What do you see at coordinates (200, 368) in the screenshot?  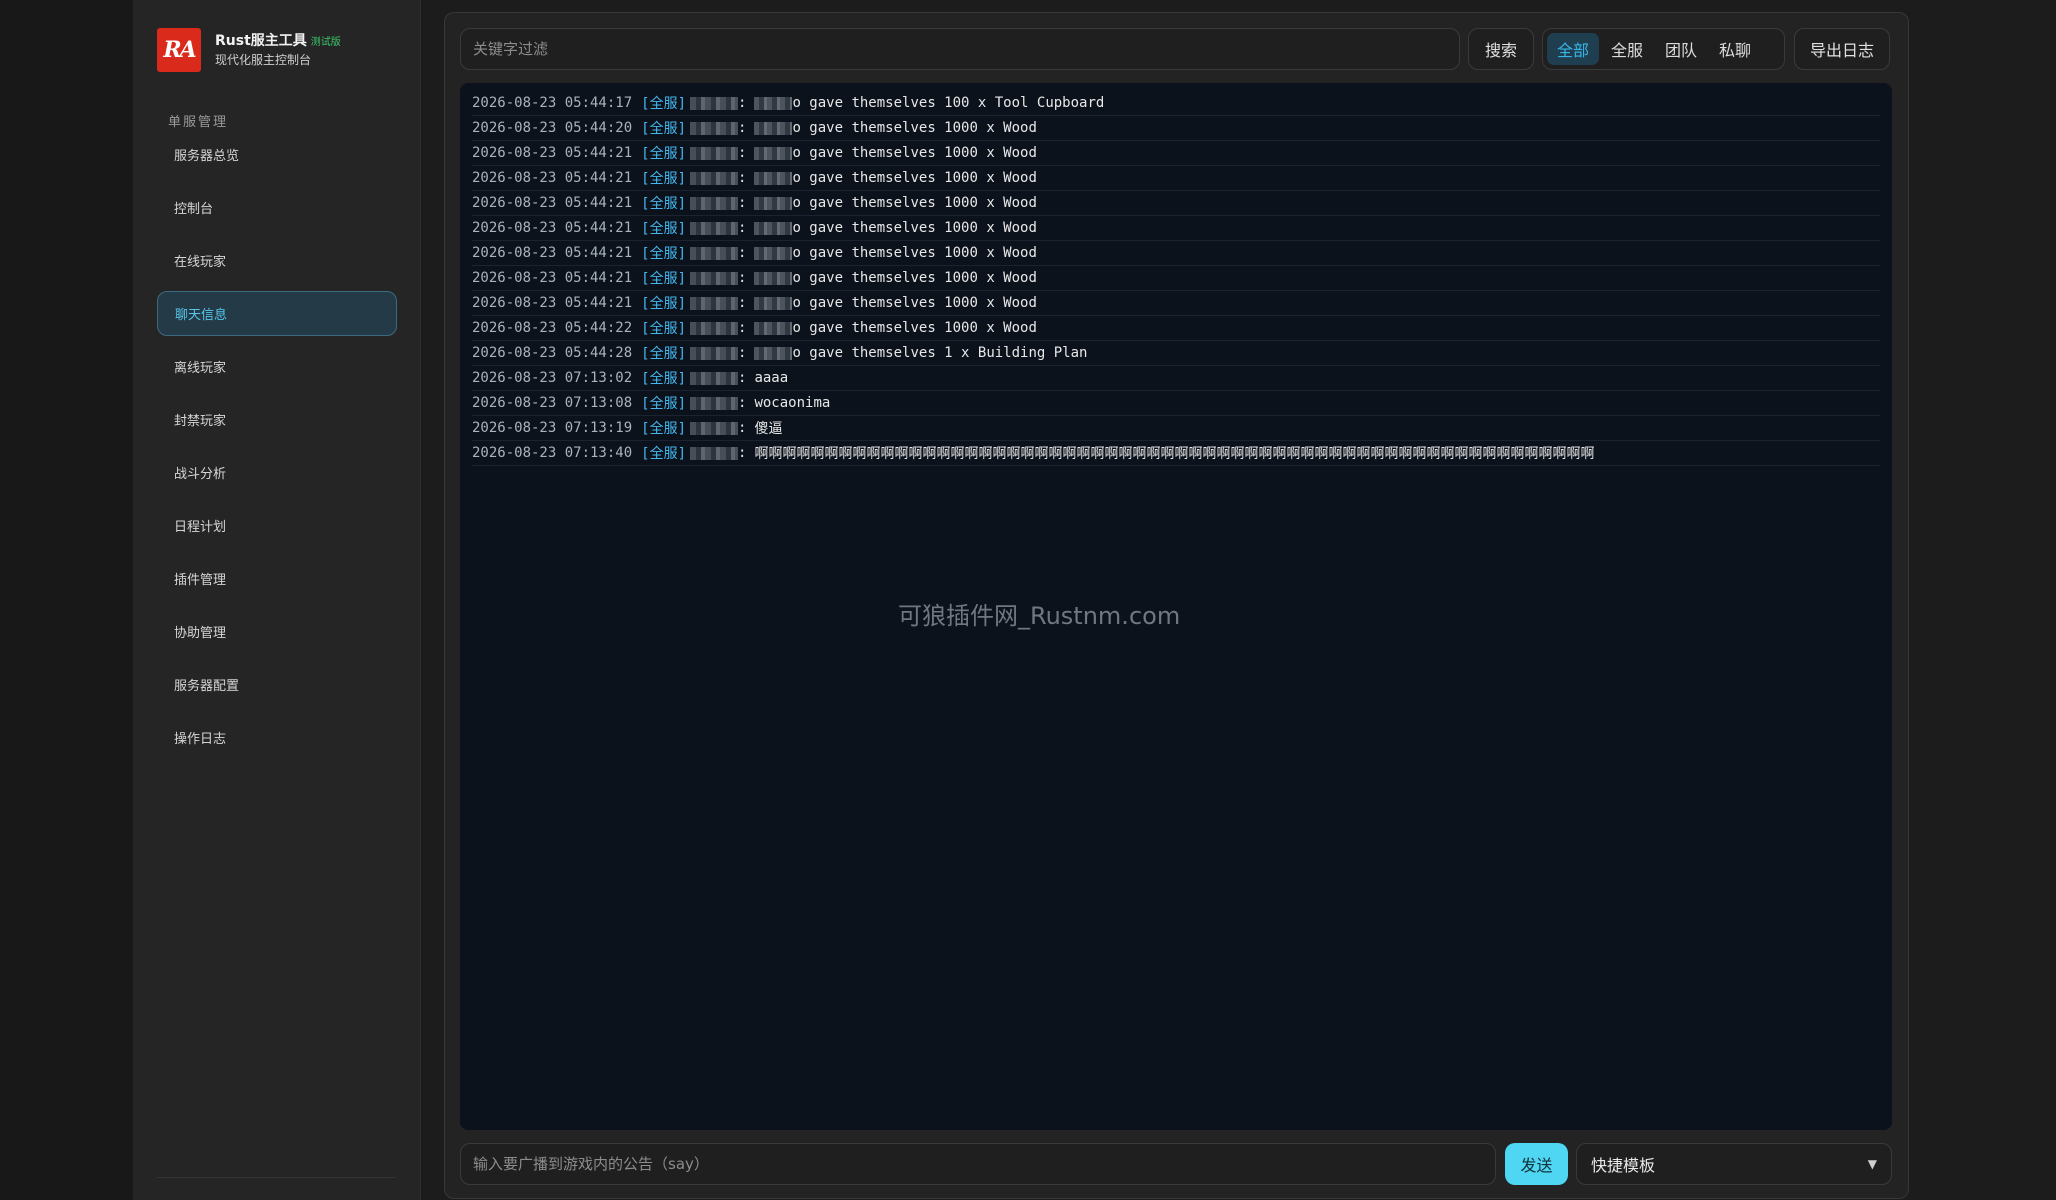 I see `sidebar-item-label: 离线玩家` at bounding box center [200, 368].